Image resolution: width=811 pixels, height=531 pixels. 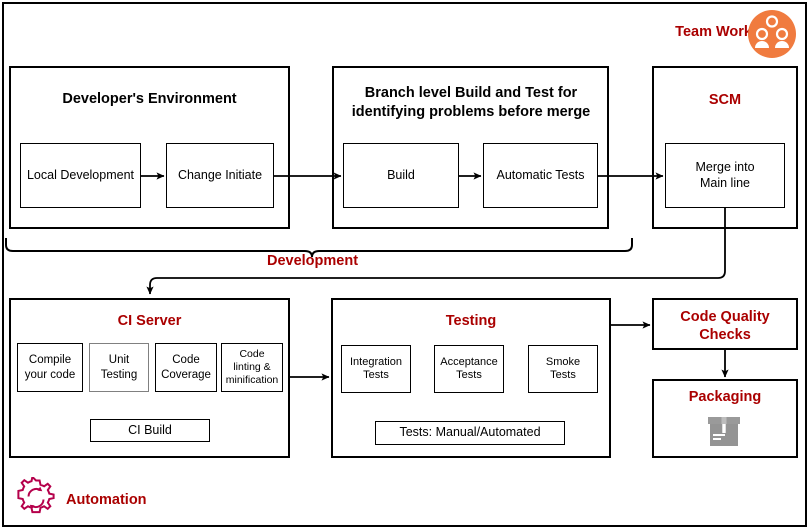 What do you see at coordinates (50, 374) in the screenshot?
I see `ci-step-compile-line2: your code` at bounding box center [50, 374].